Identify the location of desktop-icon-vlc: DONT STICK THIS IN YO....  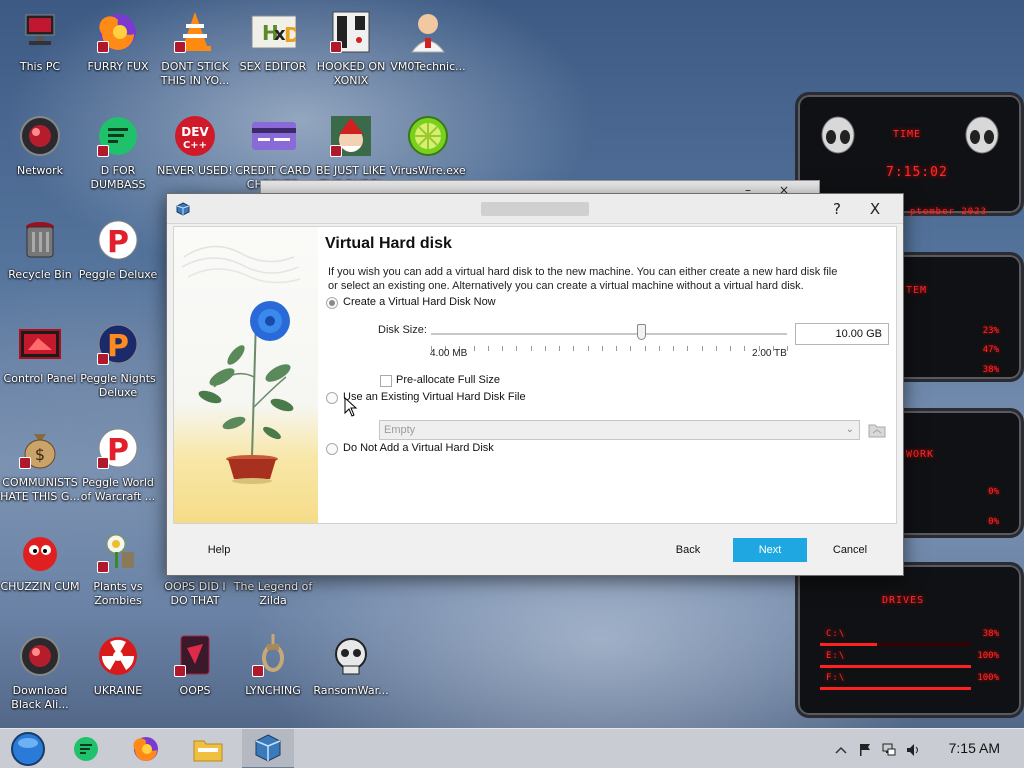
(195, 52).